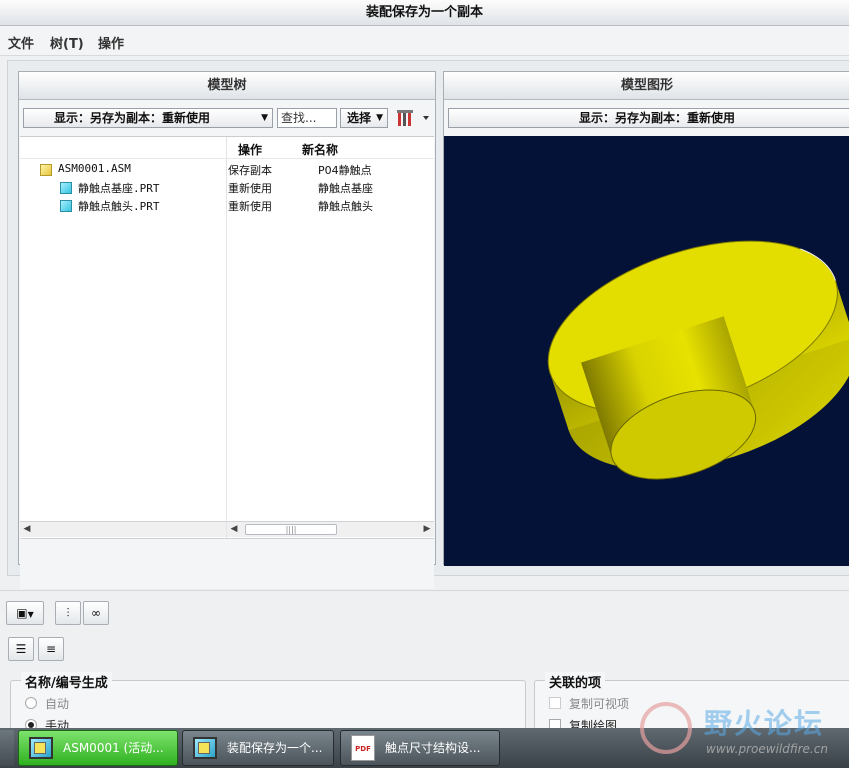 The height and width of the screenshot is (768, 849). I want to click on select-label: 选择, so click(359, 118).